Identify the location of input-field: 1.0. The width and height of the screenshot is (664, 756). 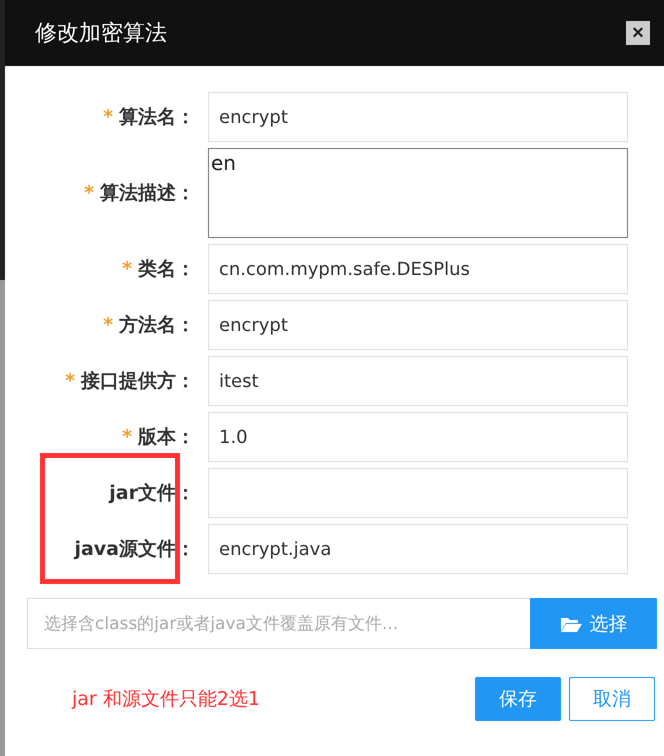
(418, 437).